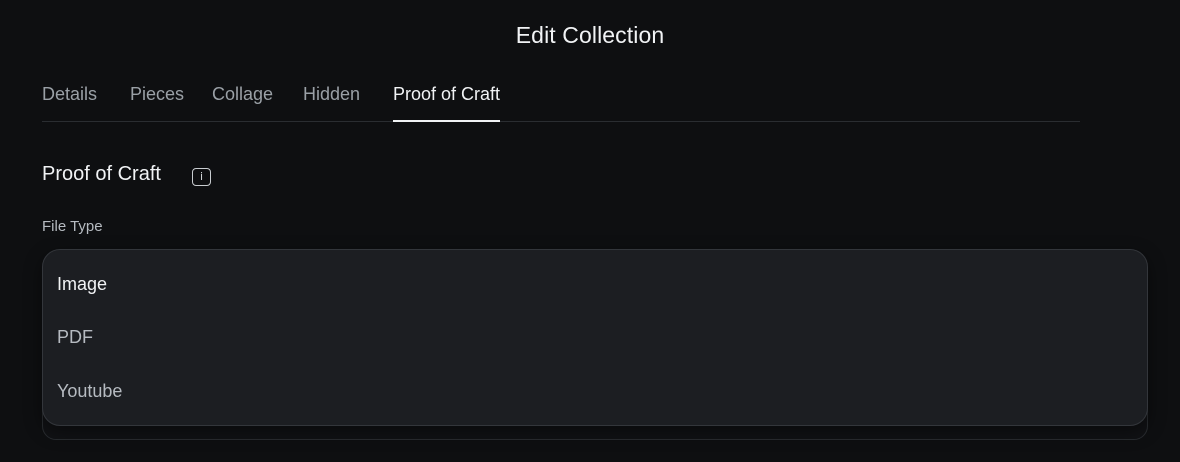 The height and width of the screenshot is (462, 1180). What do you see at coordinates (75, 337) in the screenshot?
I see `option-pdf: PDF` at bounding box center [75, 337].